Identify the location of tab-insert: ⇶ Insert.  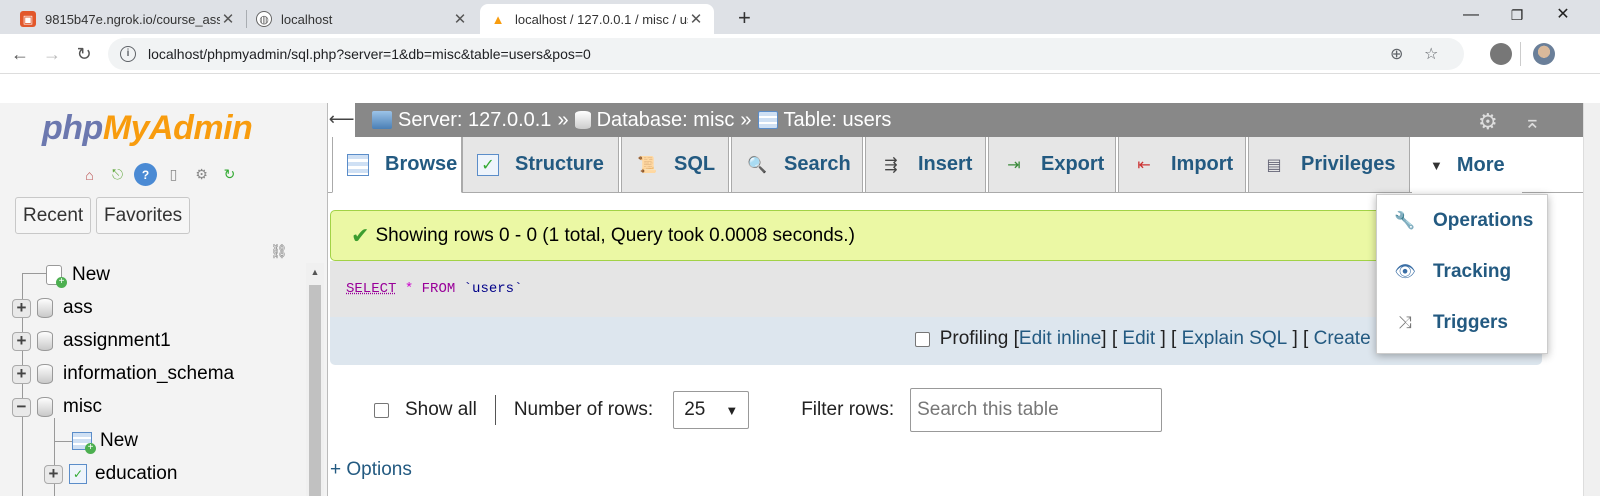
(925, 165).